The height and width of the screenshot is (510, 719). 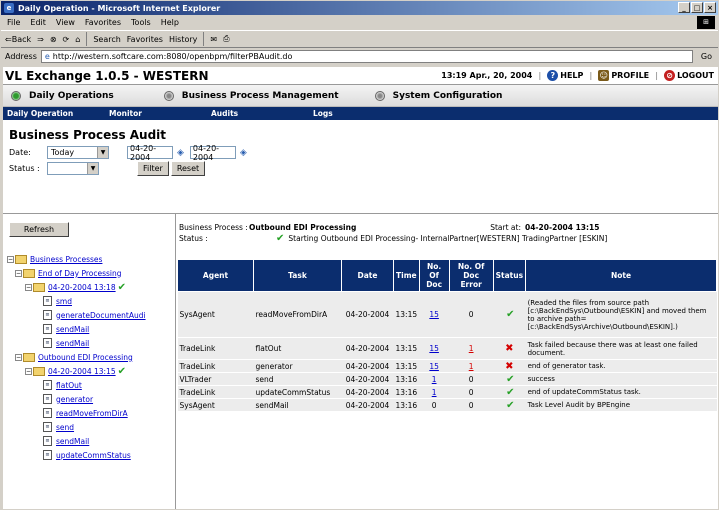 What do you see at coordinates (65, 427) in the screenshot?
I see `tree-label: send` at bounding box center [65, 427].